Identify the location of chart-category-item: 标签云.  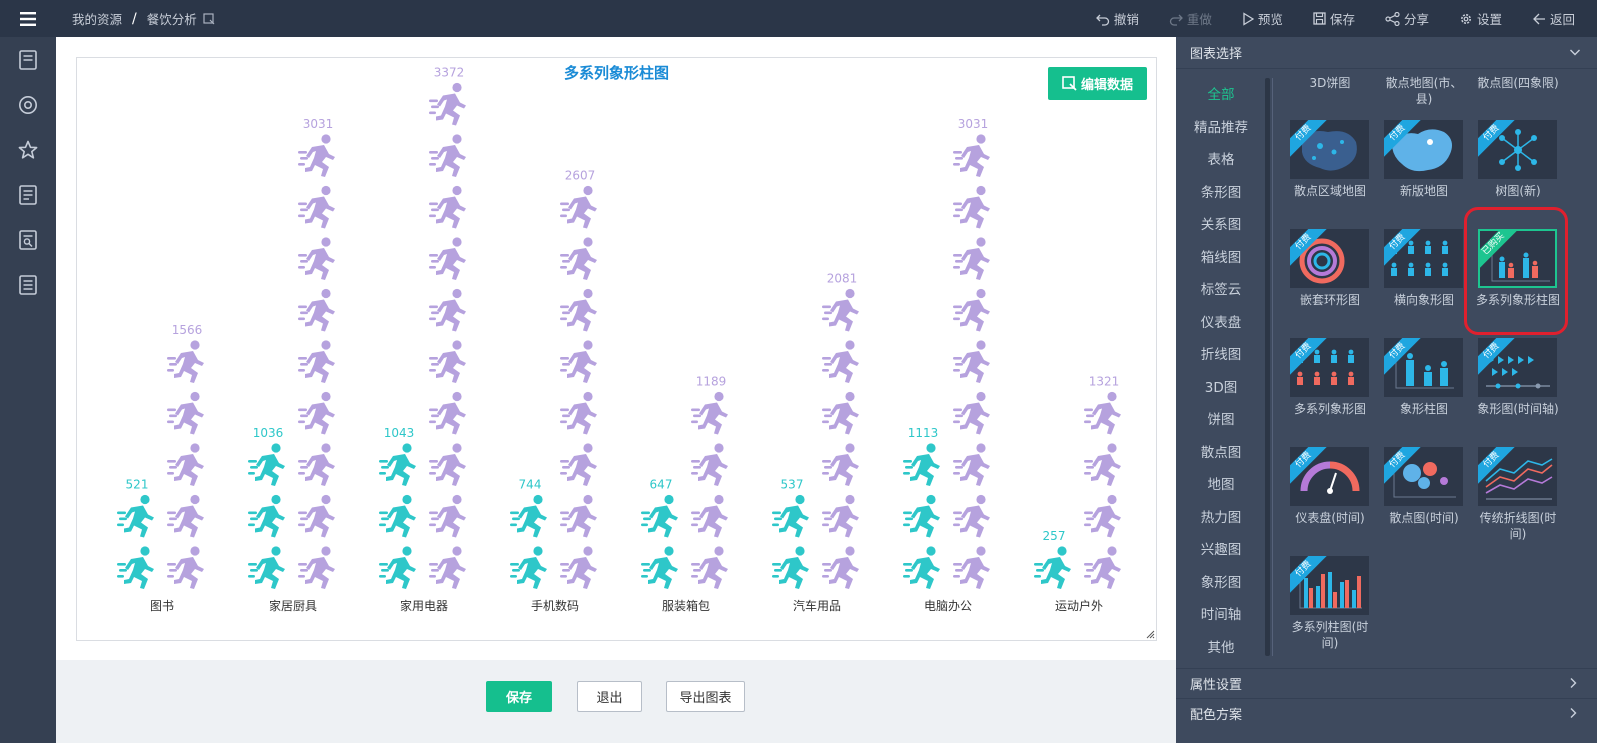
(1221, 288).